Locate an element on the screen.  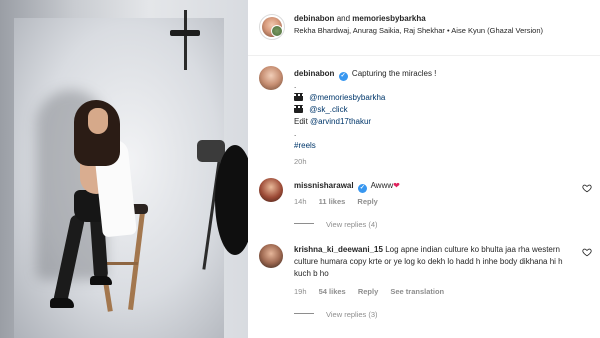
author-joiner: and is located at coordinates (343, 18).